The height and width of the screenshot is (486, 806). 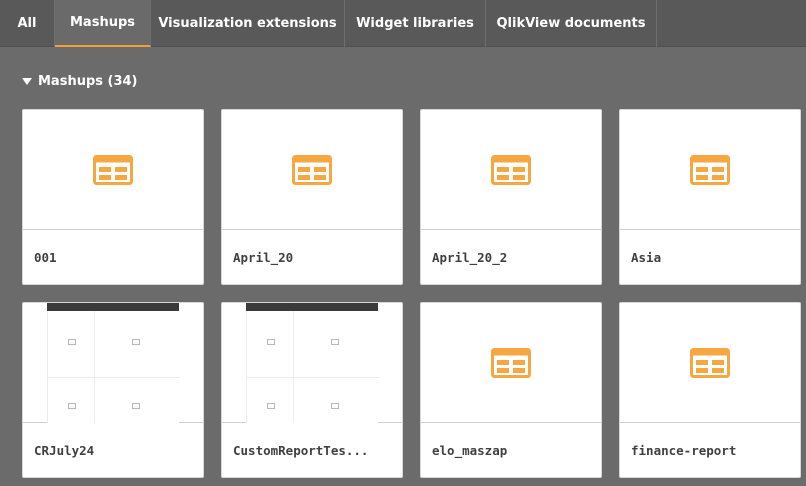 I want to click on section-toggle: Mashups (34), so click(x=80, y=81).